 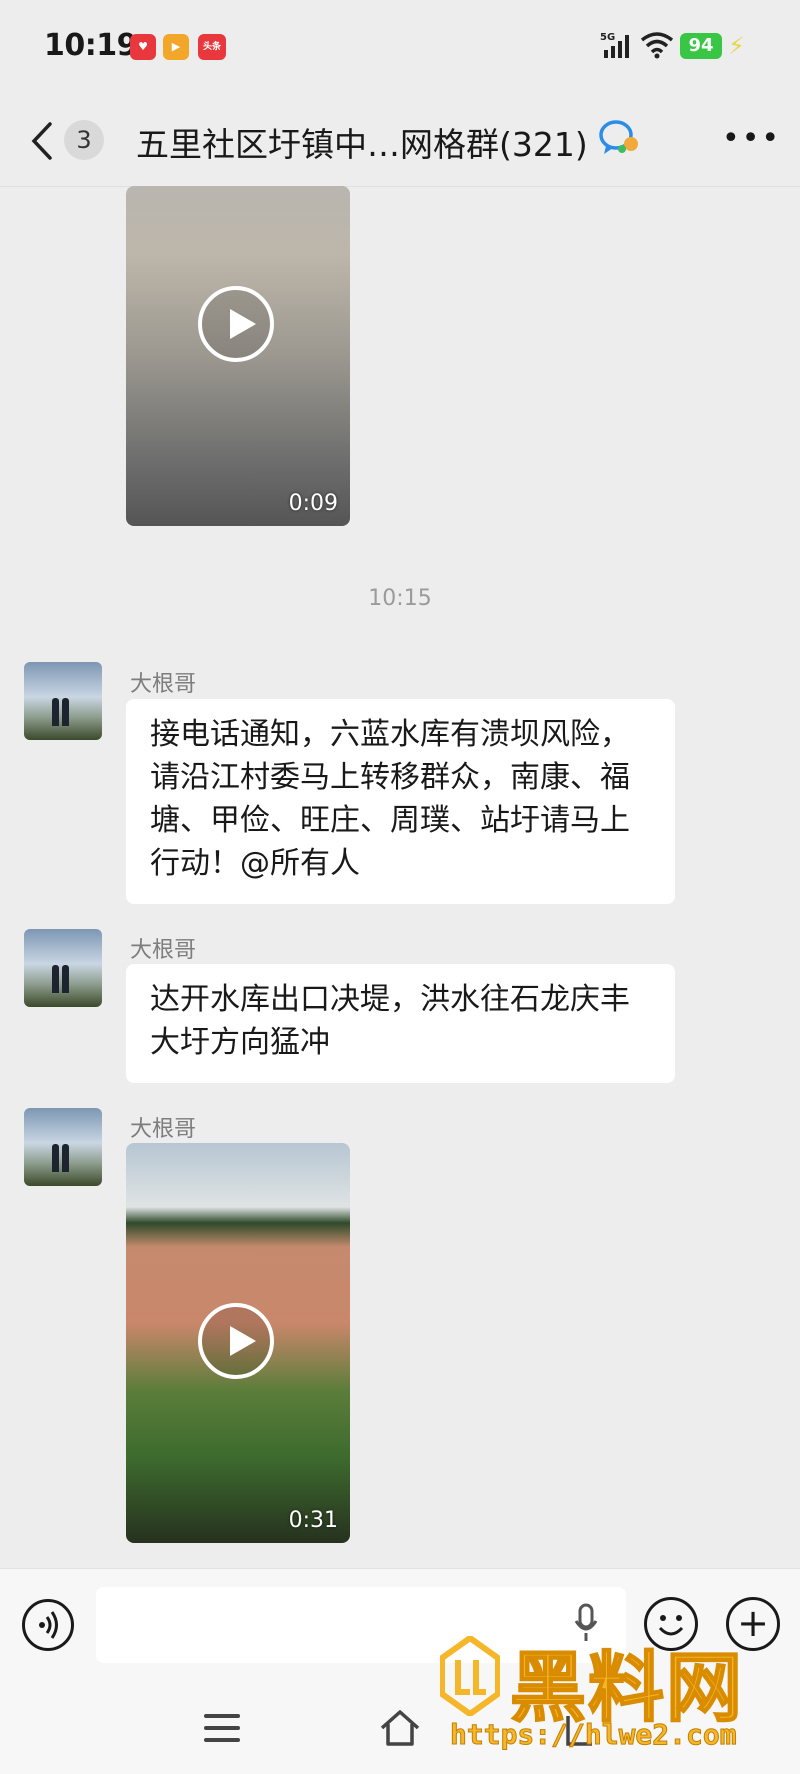 I want to click on chevron-left-icon, so click(x=41, y=141).